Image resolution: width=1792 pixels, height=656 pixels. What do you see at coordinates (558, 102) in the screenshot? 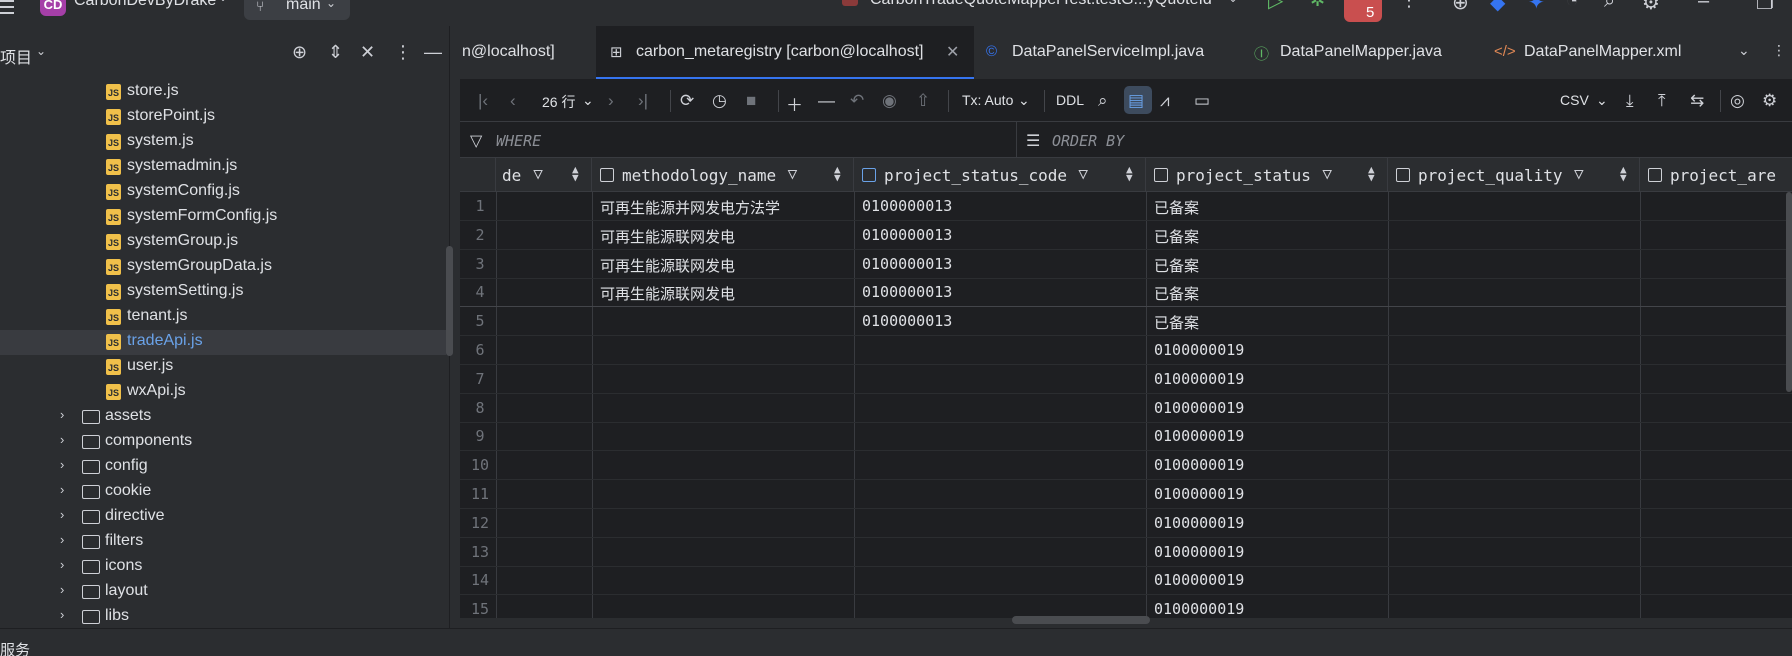
I see `rows-count-selector: 26 行` at bounding box center [558, 102].